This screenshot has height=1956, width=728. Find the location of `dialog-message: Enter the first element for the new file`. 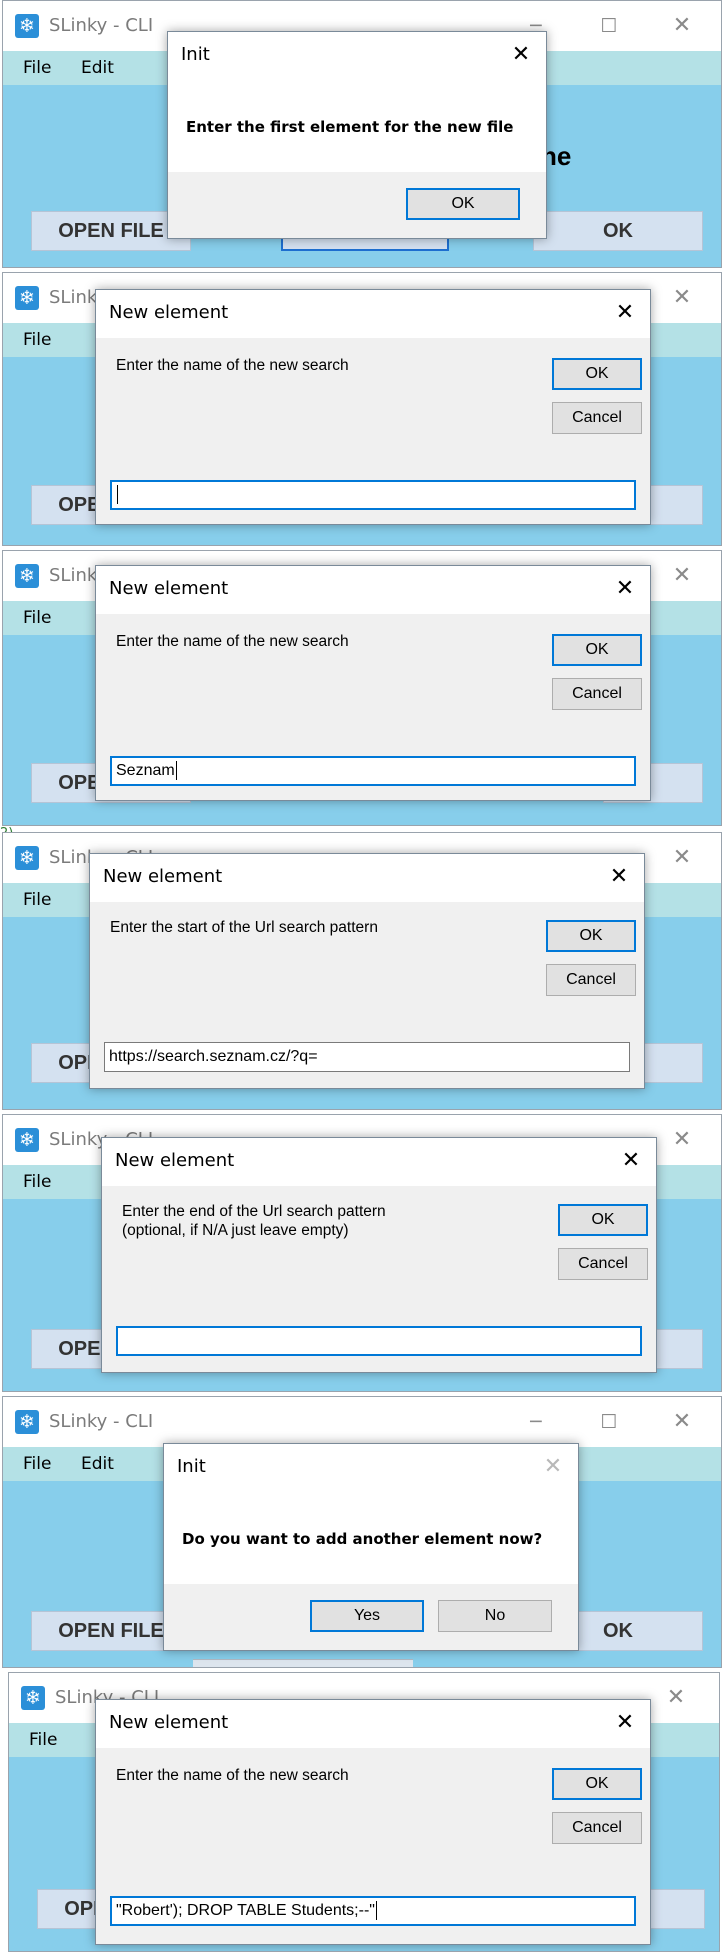

dialog-message: Enter the first element for the new file is located at coordinates (350, 127).